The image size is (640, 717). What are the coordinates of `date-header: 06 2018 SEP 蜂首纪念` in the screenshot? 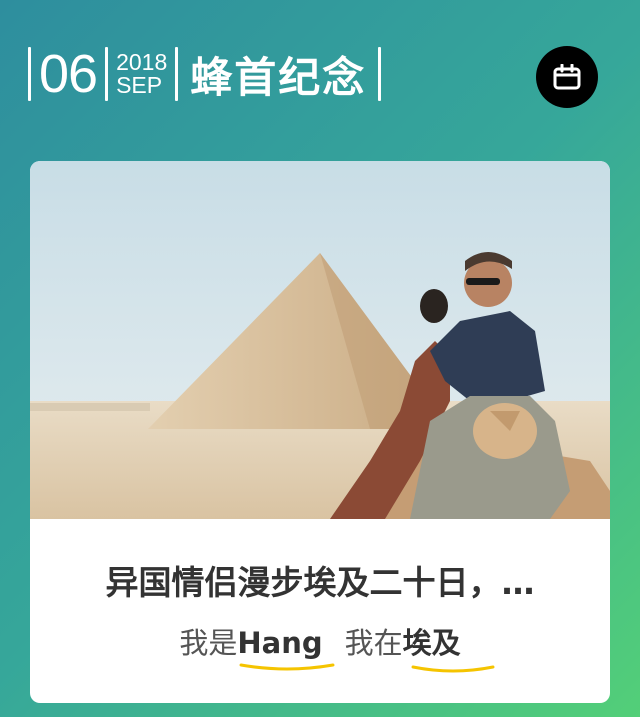 It's located at (205, 74).